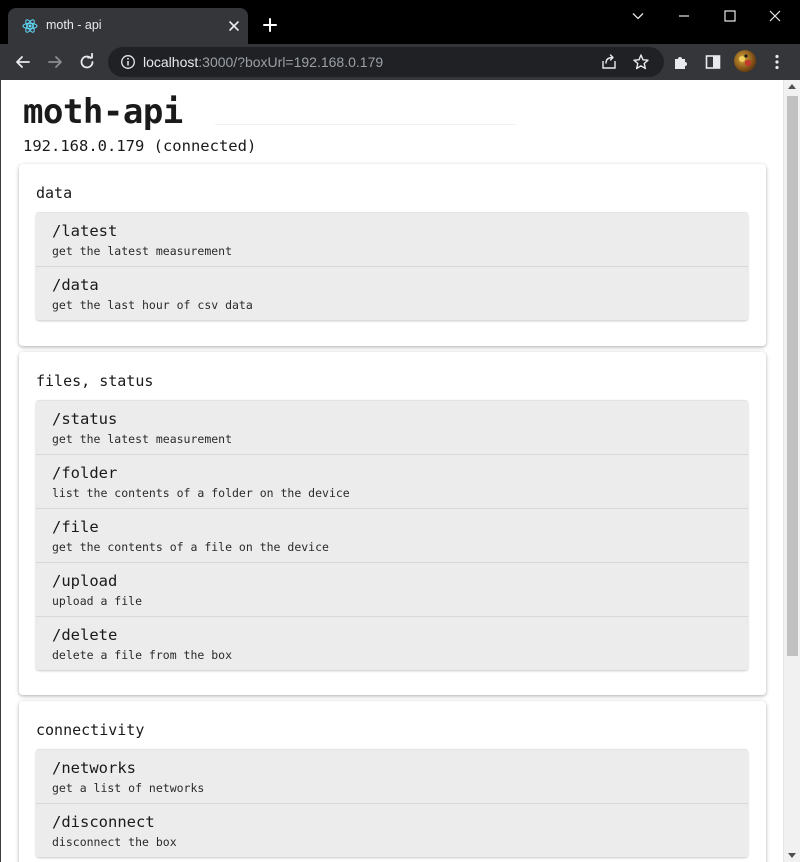 The height and width of the screenshot is (862, 800). I want to click on minimize-icon, so click(684, 16).